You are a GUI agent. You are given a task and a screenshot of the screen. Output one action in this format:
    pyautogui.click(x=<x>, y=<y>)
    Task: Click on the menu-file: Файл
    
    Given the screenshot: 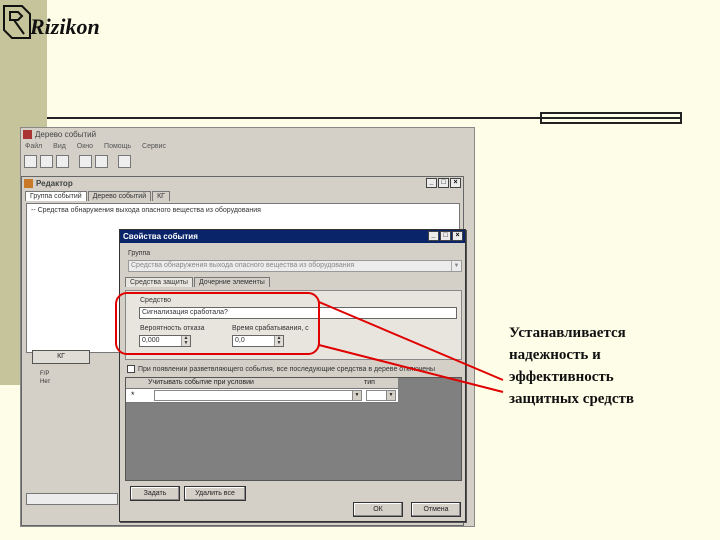 What is the action you would take?
    pyautogui.click(x=33, y=146)
    